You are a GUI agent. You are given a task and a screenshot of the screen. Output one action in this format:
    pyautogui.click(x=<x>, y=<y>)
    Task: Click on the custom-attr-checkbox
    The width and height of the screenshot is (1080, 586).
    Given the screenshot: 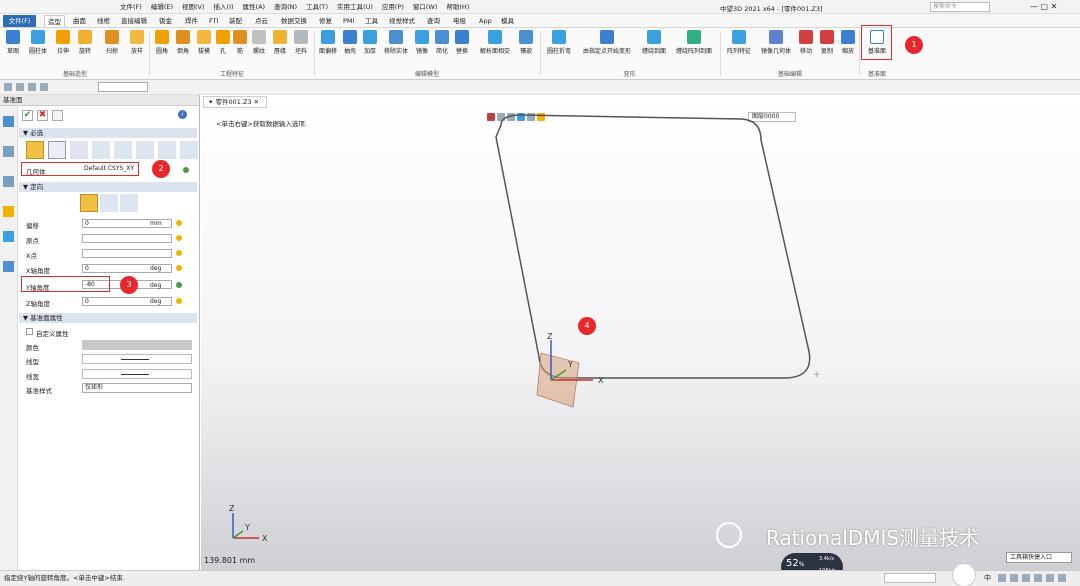 What is the action you would take?
    pyautogui.click(x=29, y=331)
    